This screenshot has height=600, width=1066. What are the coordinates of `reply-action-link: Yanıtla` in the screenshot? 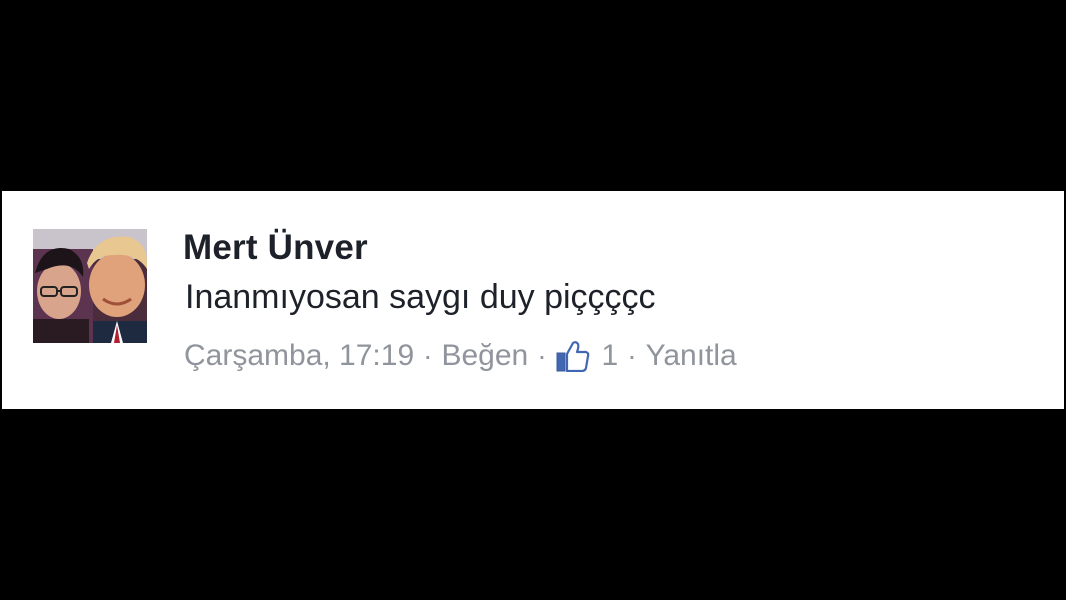 It's located at (691, 356).